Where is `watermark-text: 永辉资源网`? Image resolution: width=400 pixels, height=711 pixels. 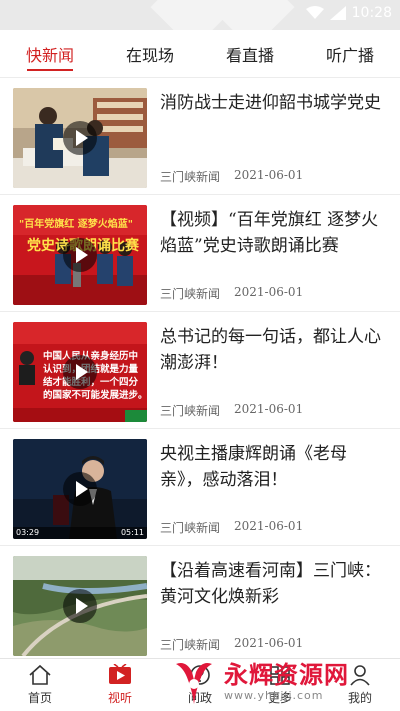
watermark-text: 永辉资源网 is located at coordinates (286, 675).